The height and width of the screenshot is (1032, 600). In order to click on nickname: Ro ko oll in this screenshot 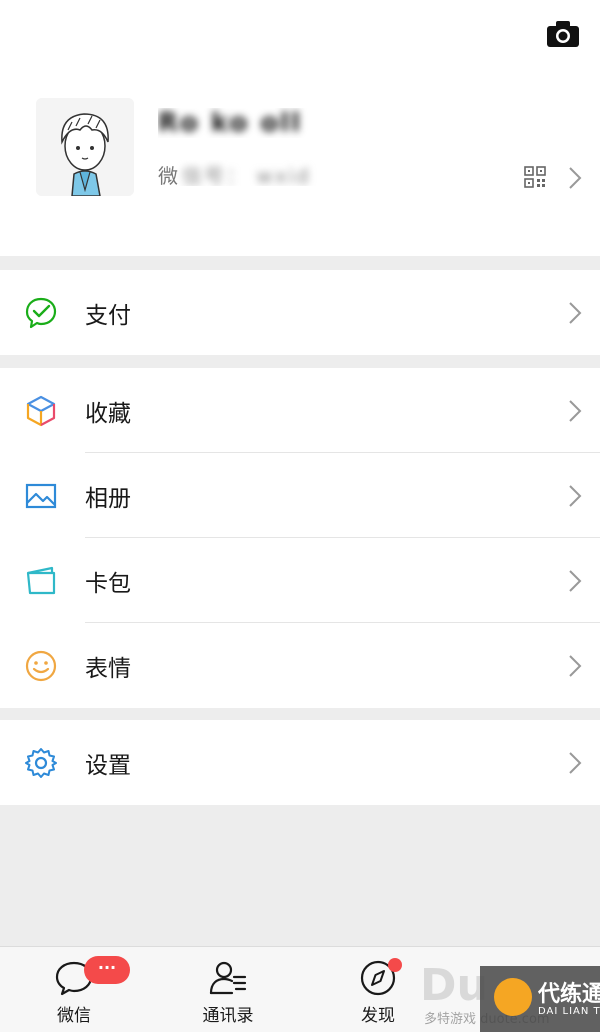, I will do `click(238, 123)`.